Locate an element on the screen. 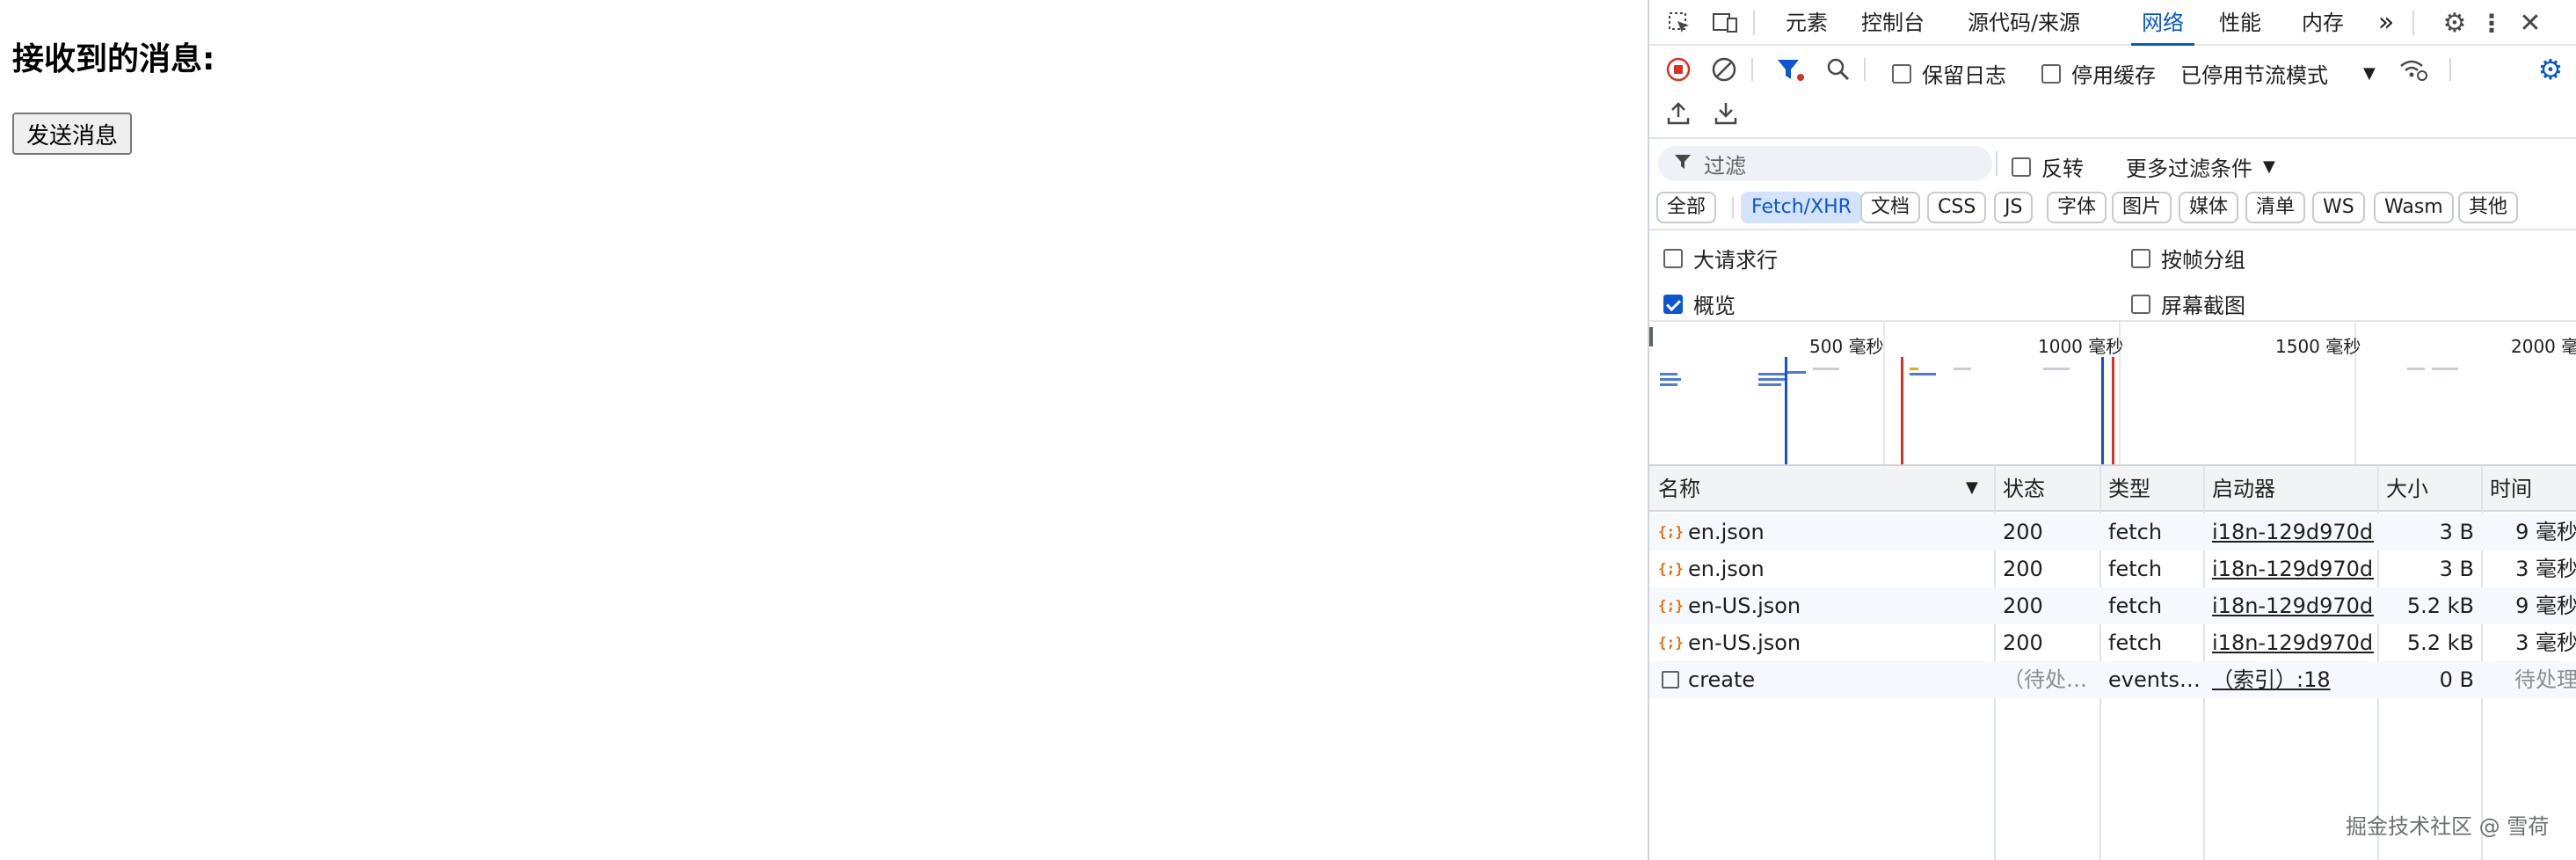  chip-all: 全部 is located at coordinates (1686, 207).